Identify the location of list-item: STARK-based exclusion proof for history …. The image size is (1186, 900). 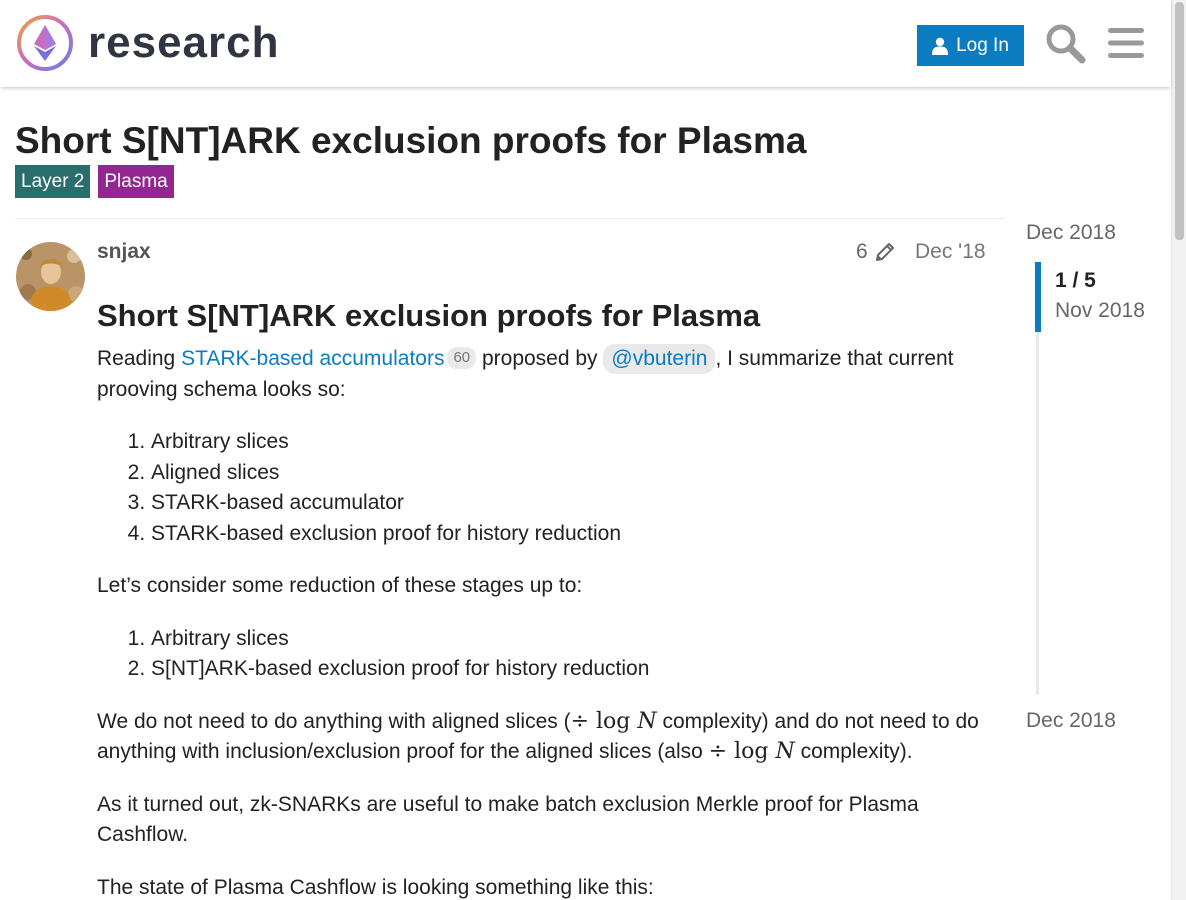
(571, 534).